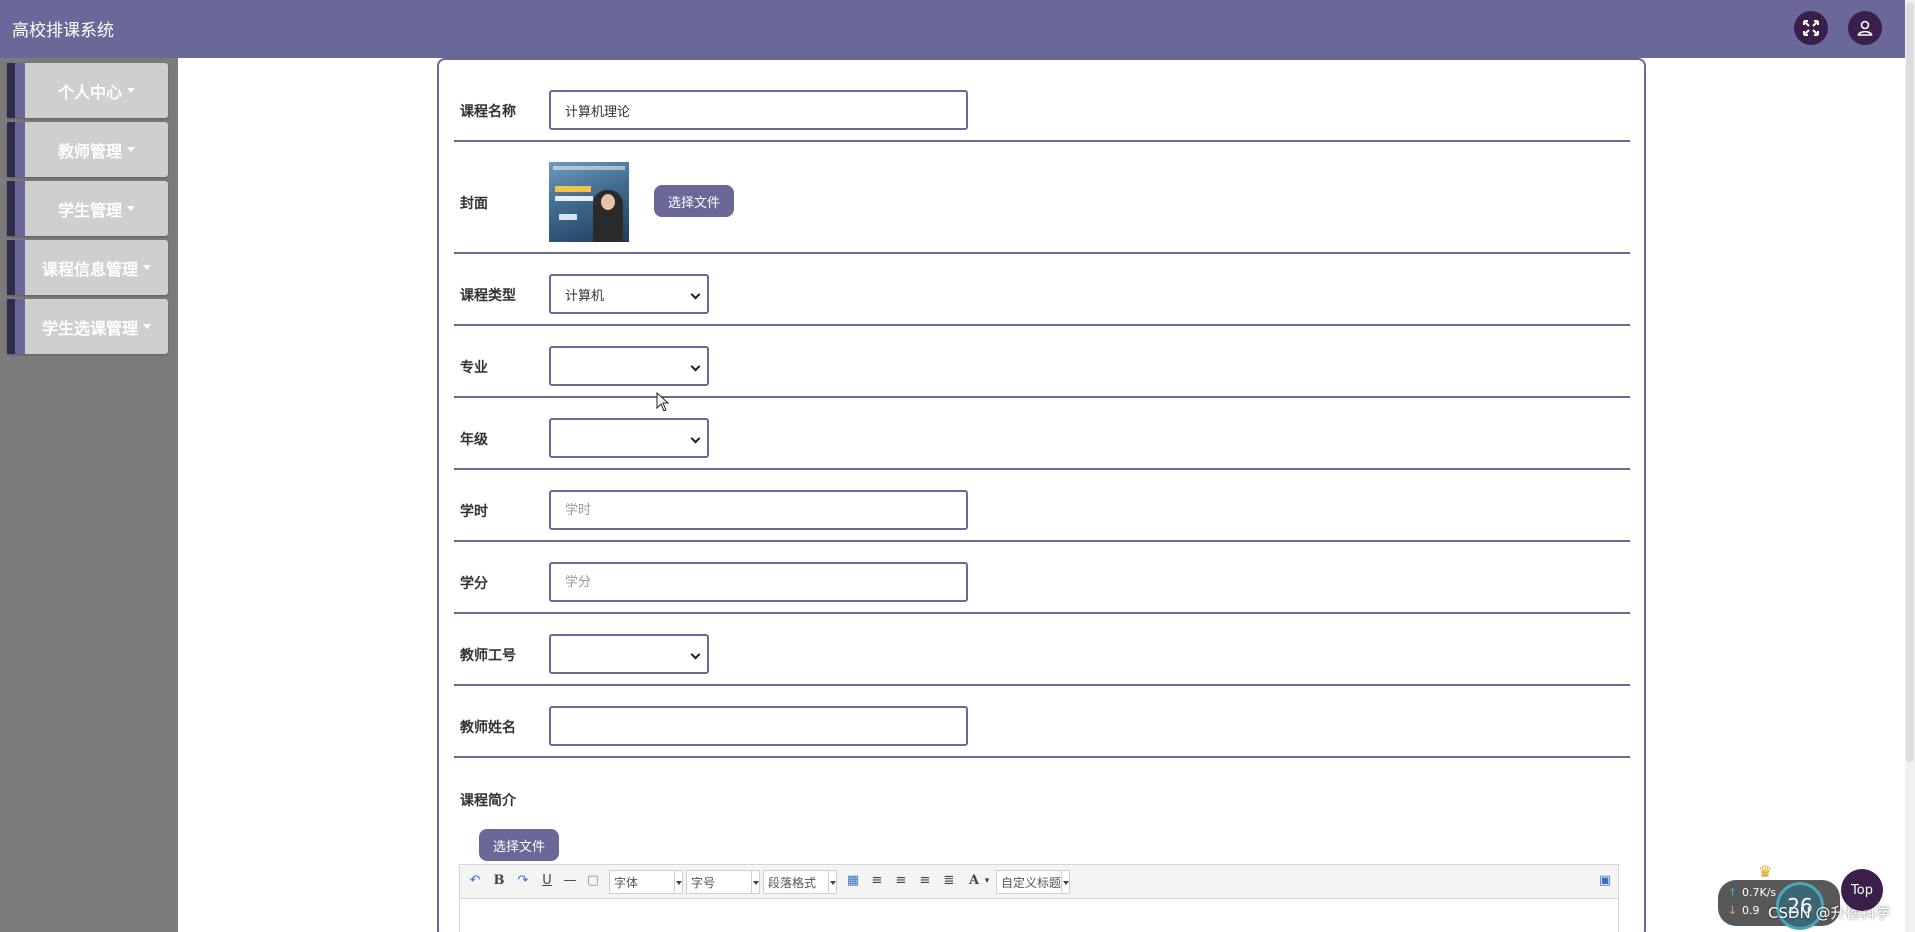  What do you see at coordinates (585, 296) in the screenshot?
I see `course-type-value: 计算机` at bounding box center [585, 296].